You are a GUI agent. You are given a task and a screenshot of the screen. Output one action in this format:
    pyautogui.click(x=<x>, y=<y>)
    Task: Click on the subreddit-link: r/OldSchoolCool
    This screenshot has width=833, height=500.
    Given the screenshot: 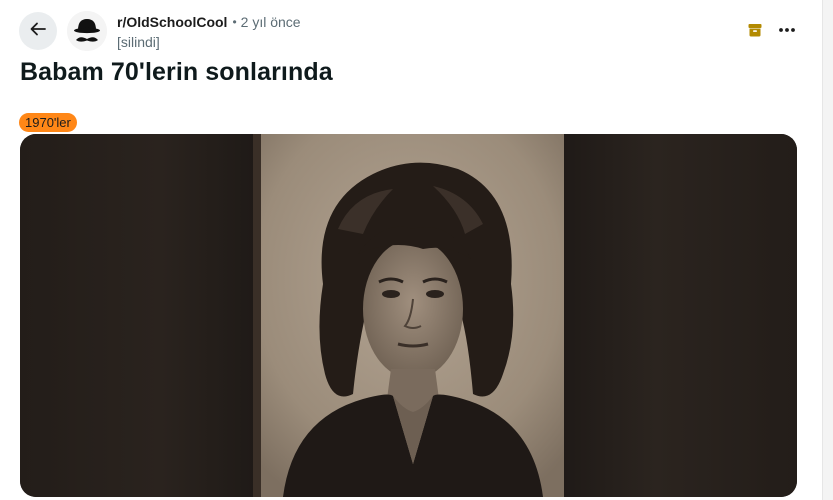 What is the action you would take?
    pyautogui.click(x=172, y=22)
    